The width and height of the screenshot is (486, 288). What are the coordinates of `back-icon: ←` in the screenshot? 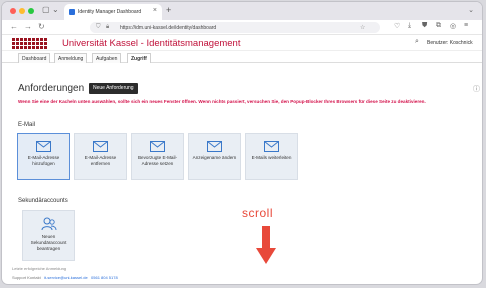 It's located at (14, 26).